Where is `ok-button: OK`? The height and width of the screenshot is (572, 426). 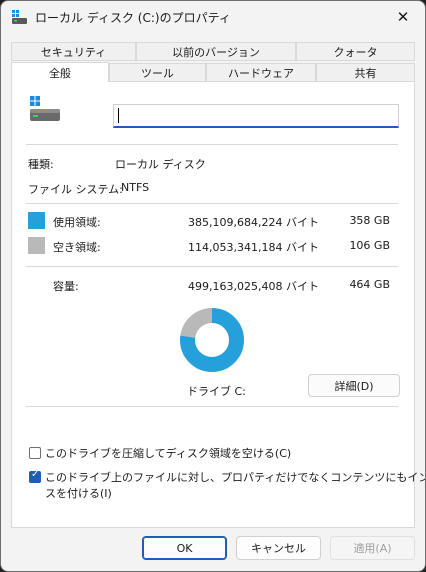
ok-button: OK is located at coordinates (184, 548).